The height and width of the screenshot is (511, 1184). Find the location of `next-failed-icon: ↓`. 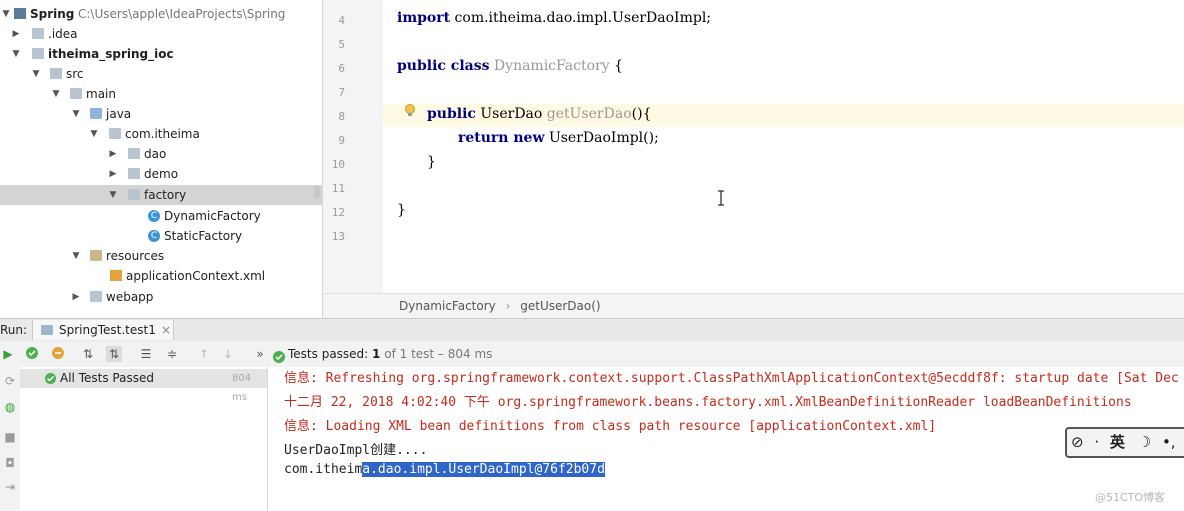

next-failed-icon: ↓ is located at coordinates (228, 354).